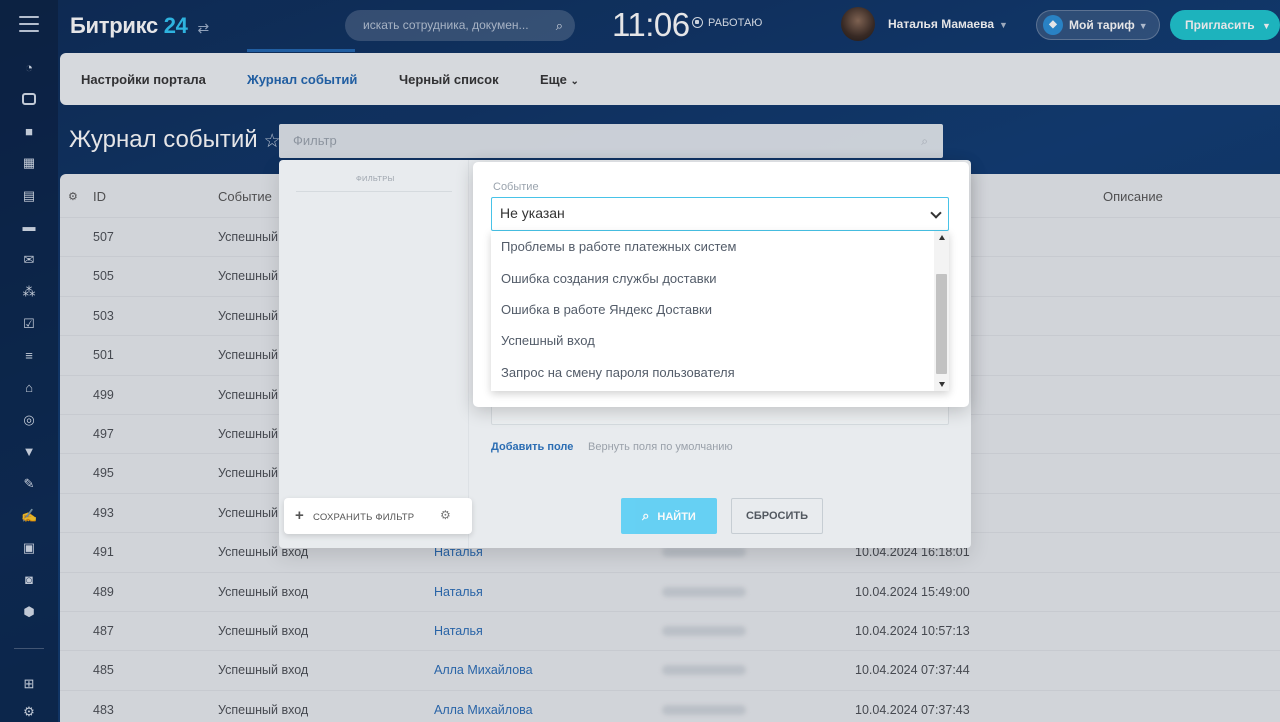 The image size is (1280, 722). What do you see at coordinates (532, 447) in the screenshot?
I see `add-field-link: Добавить поле` at bounding box center [532, 447].